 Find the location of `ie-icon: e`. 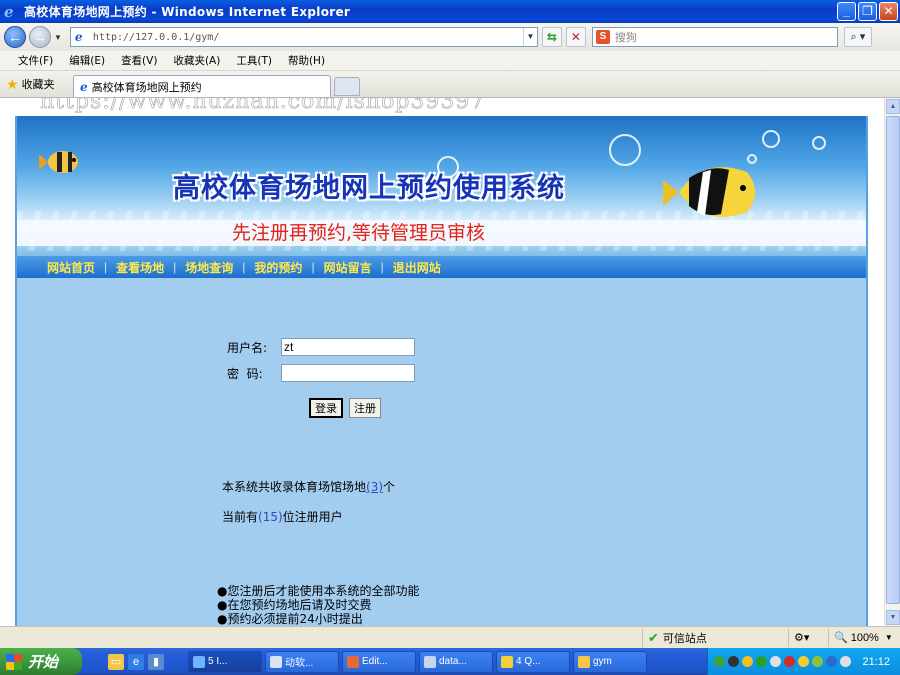

ie-icon: e is located at coordinates (9, 11).